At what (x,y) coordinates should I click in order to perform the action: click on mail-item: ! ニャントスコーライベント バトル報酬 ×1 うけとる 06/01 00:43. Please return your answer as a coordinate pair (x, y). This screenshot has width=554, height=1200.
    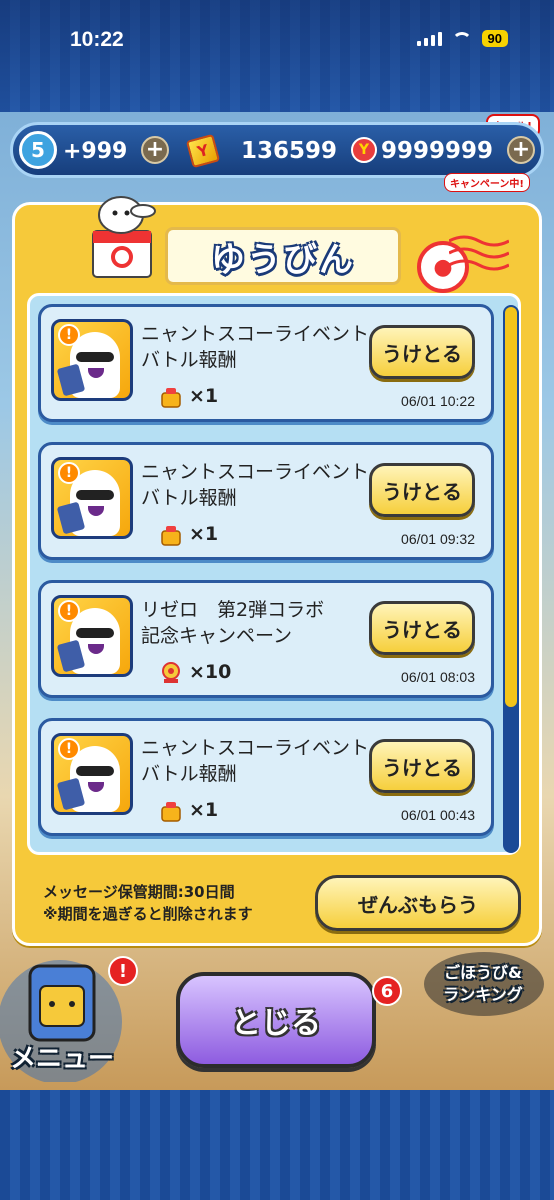
    Looking at the image, I should click on (266, 777).